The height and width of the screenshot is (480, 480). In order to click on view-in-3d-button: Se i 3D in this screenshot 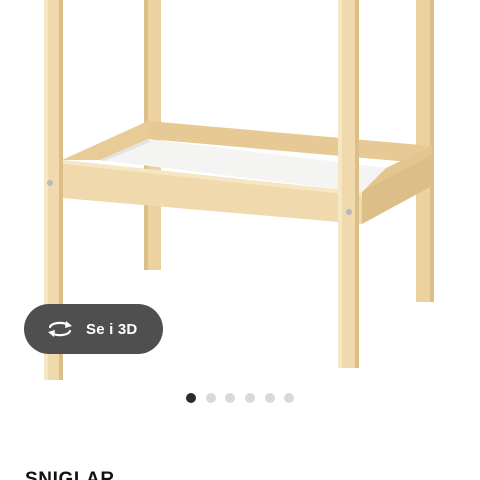, I will do `click(93, 329)`.